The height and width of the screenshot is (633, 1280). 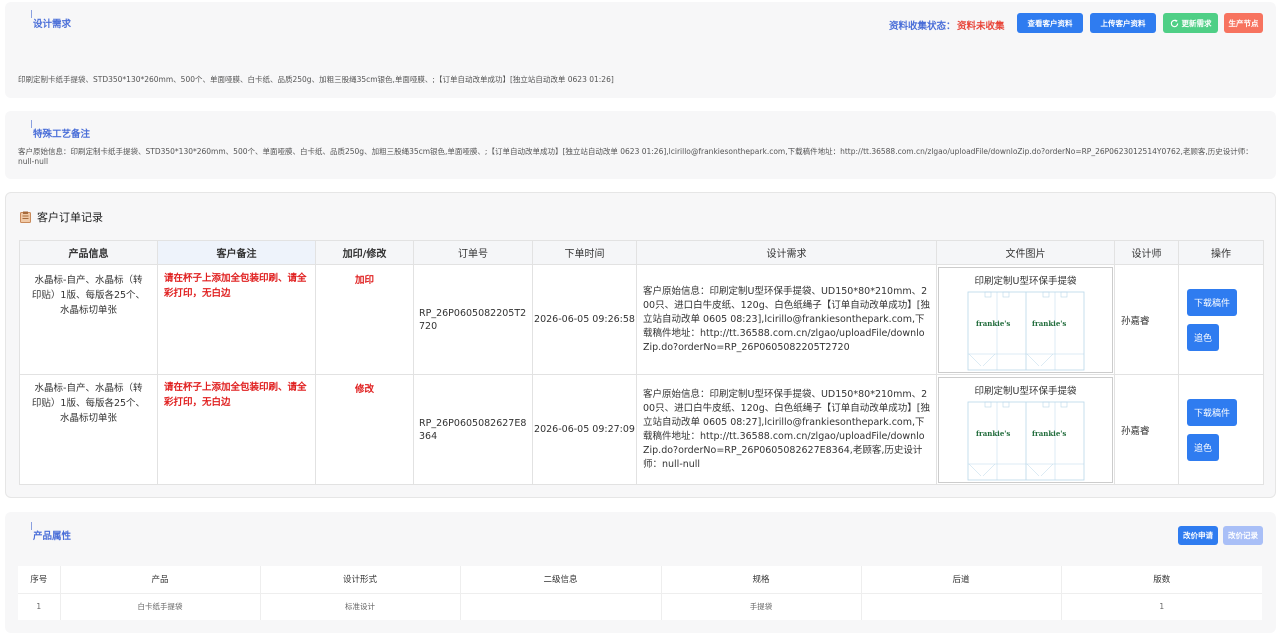 What do you see at coordinates (364, 252) in the screenshot?
I see `header-reprint-modify: 加印/修改` at bounding box center [364, 252].